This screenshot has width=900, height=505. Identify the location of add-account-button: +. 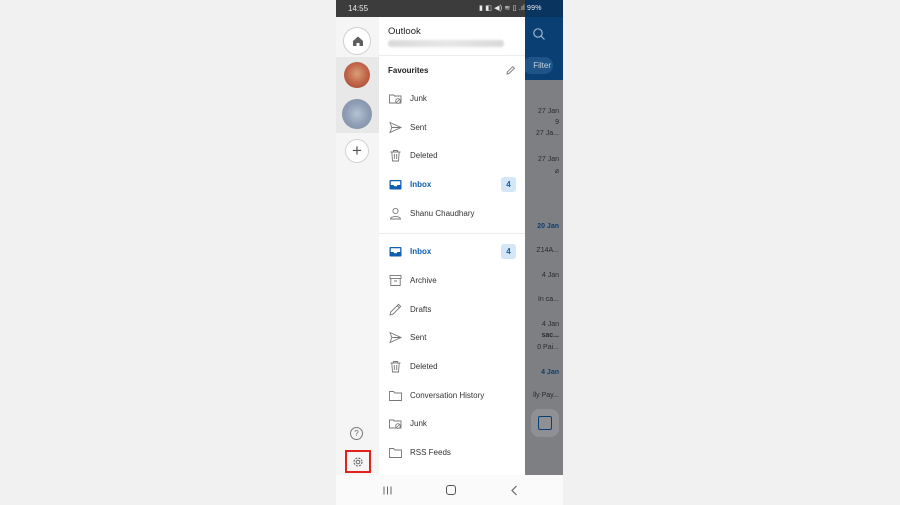
(357, 151).